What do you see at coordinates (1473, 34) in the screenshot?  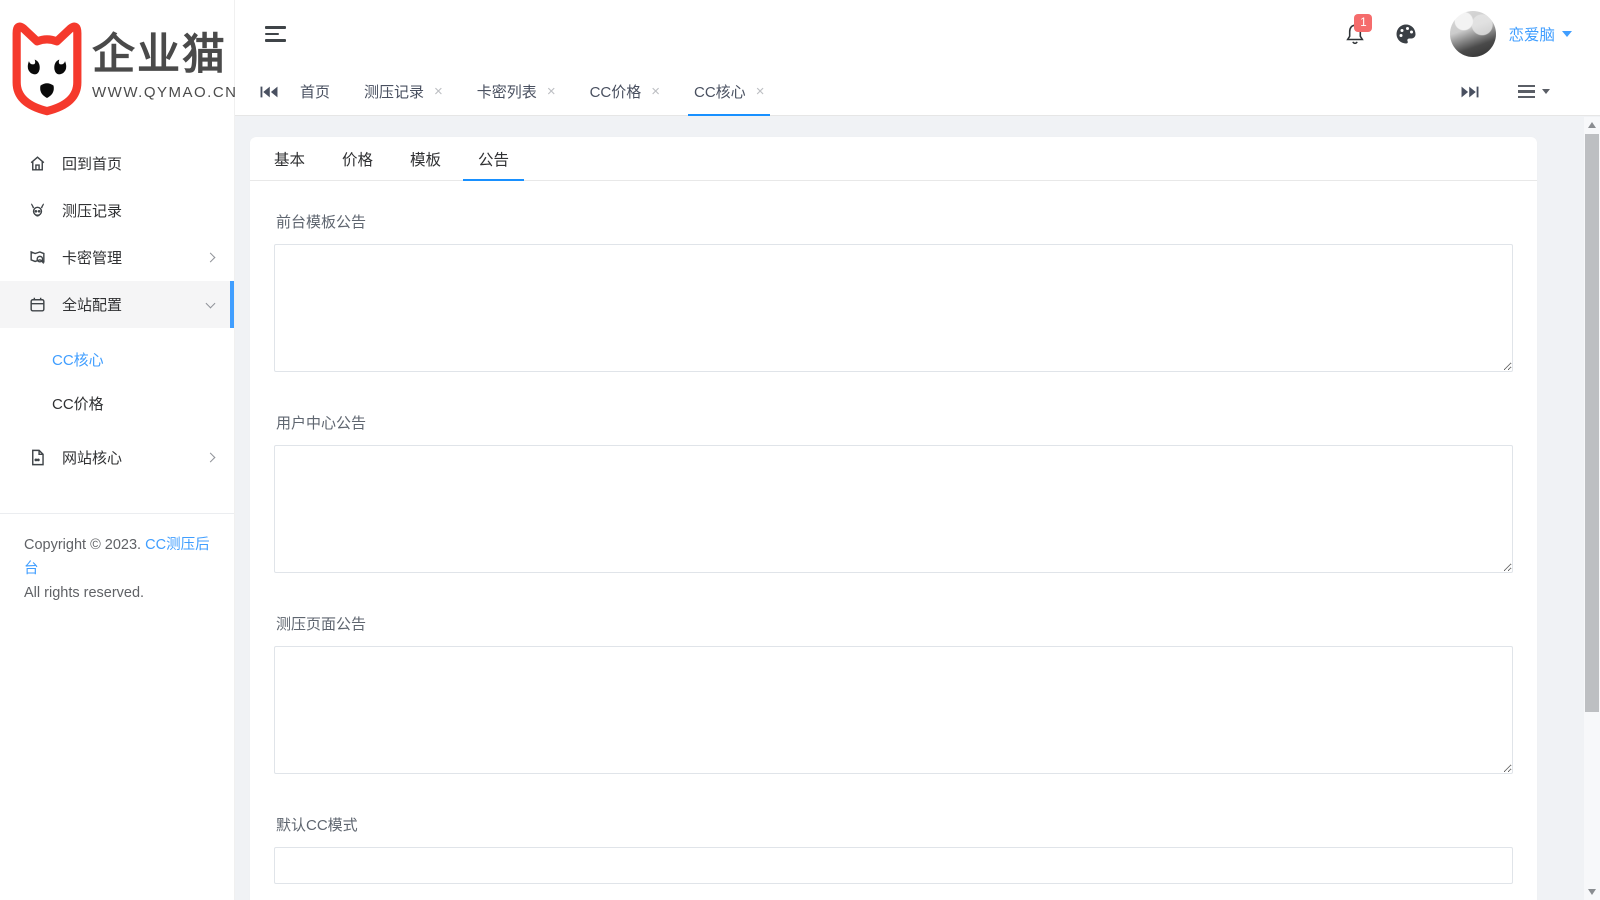 I see `user-avatar` at bounding box center [1473, 34].